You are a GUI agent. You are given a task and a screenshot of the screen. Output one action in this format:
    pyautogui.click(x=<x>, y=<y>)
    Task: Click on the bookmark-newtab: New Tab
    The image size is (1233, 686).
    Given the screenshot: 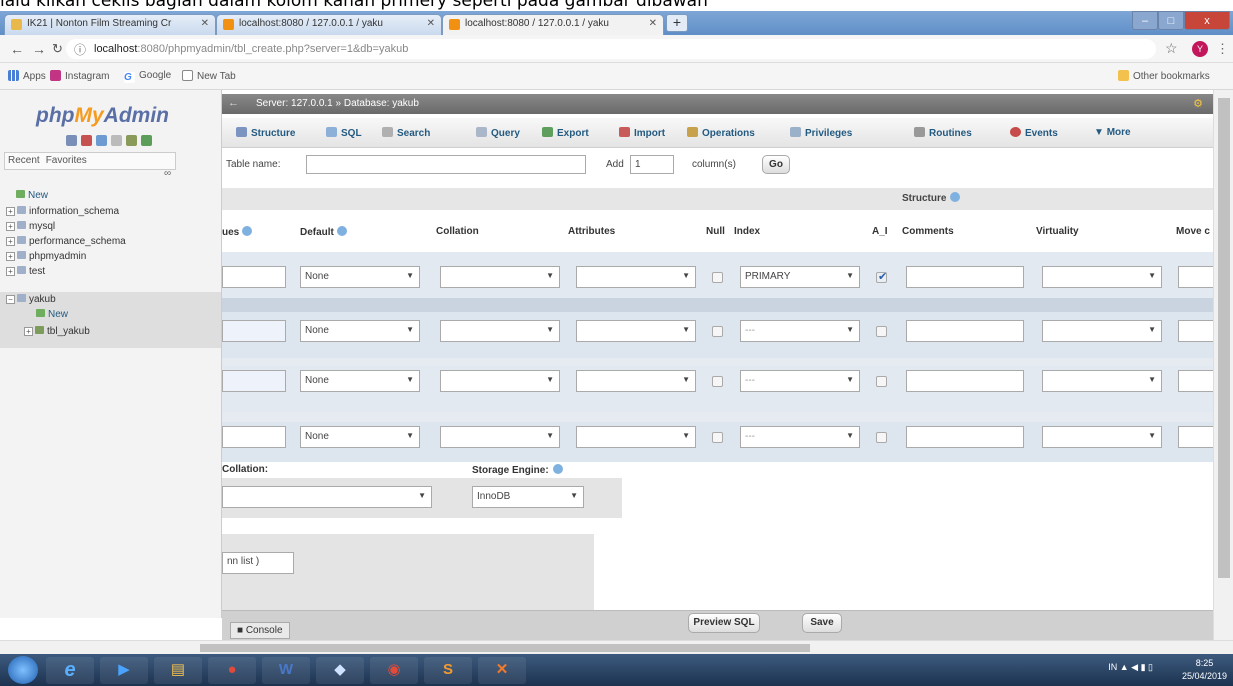 What is the action you would take?
    pyautogui.click(x=209, y=76)
    